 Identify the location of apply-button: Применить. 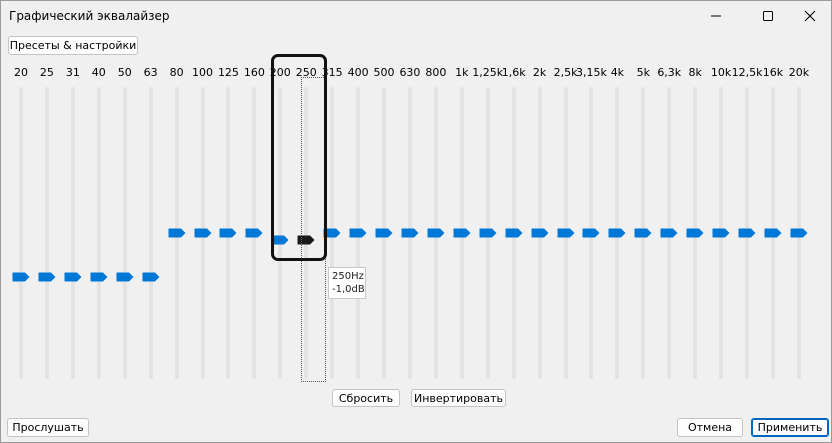
(790, 427).